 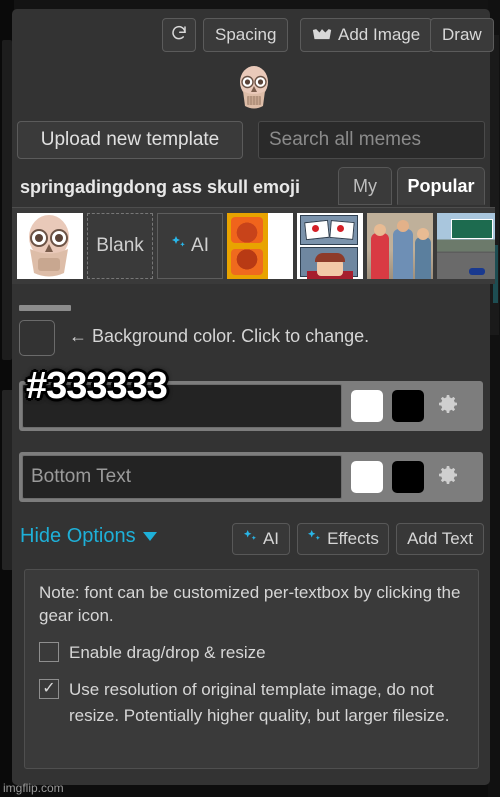 What do you see at coordinates (167, 652) in the screenshot?
I see `enable-drag-drop-label: Enable drag/drop & resize` at bounding box center [167, 652].